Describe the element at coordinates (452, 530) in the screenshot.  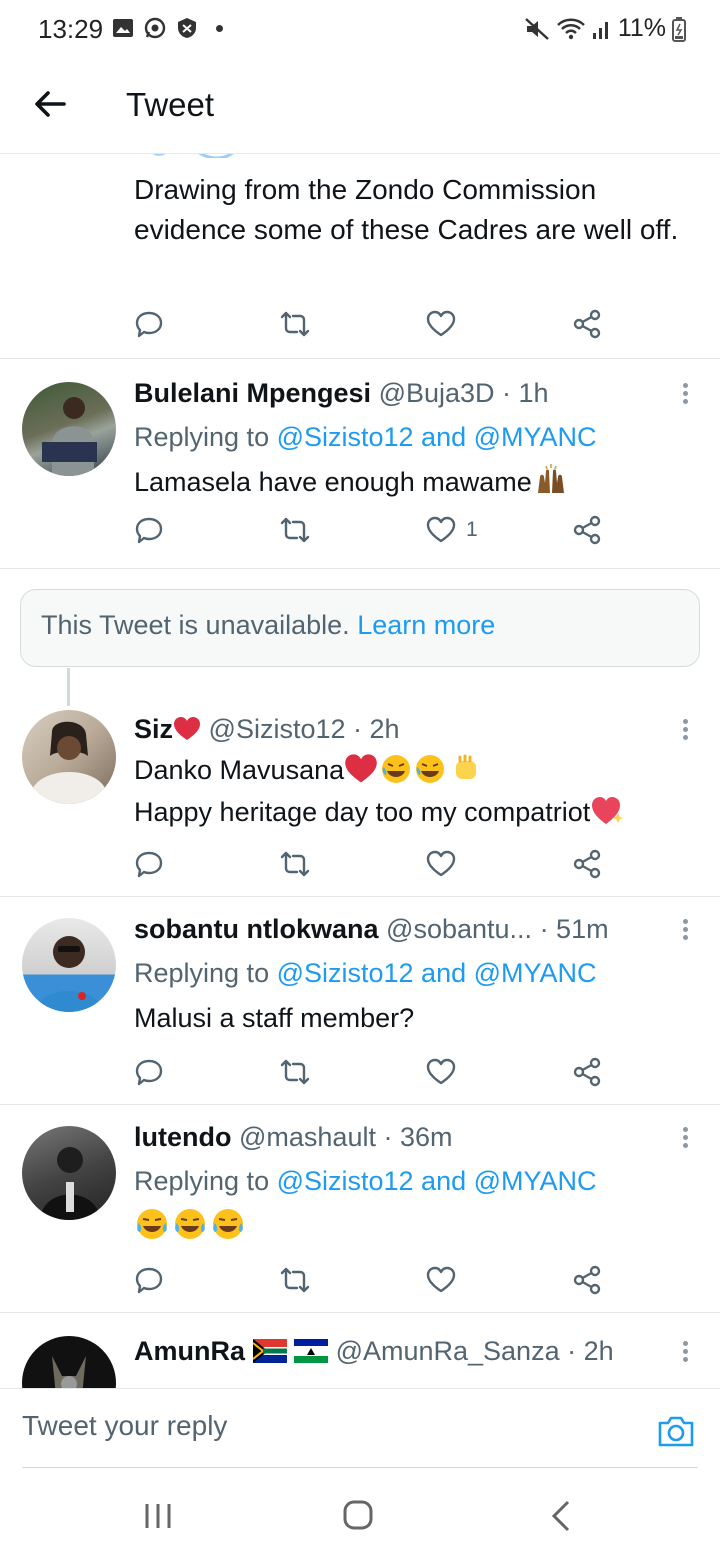
I see `like-button: 1` at that location.